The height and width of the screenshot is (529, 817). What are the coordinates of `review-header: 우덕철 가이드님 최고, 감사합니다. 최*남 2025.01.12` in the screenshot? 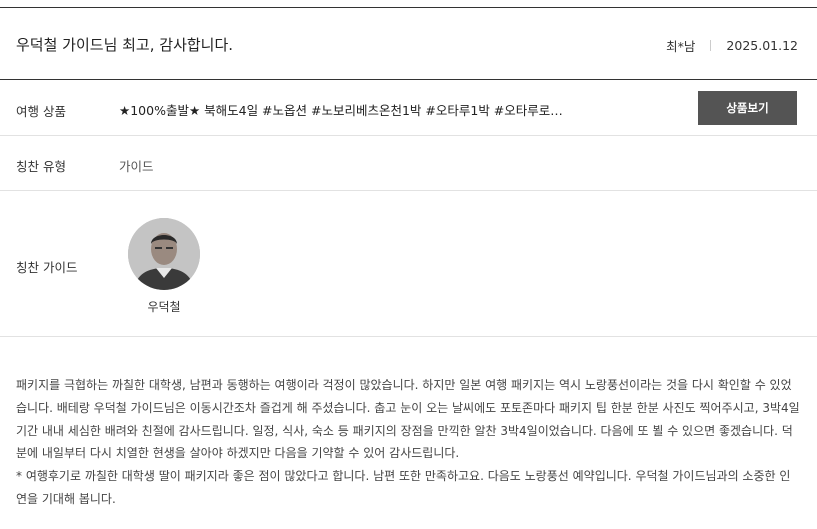 It's located at (408, 44).